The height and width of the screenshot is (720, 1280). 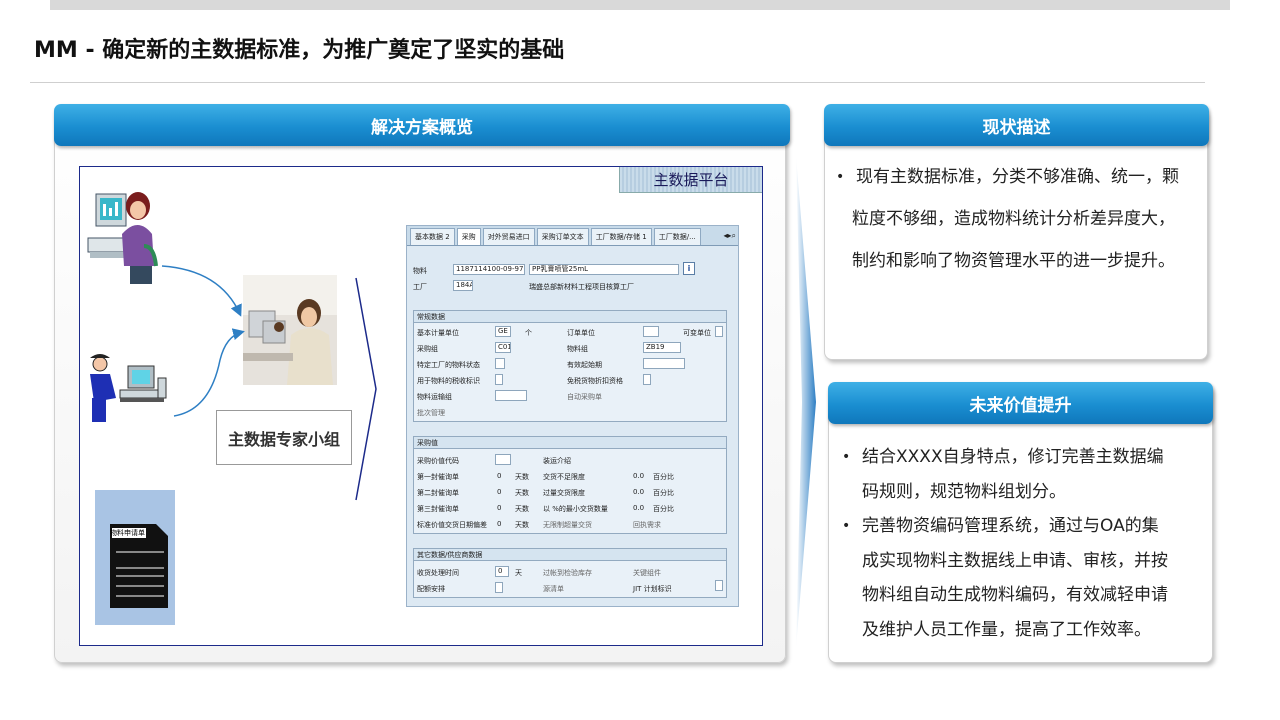 What do you see at coordinates (499, 476) in the screenshot?
I see `reminder1-value: 0` at bounding box center [499, 476].